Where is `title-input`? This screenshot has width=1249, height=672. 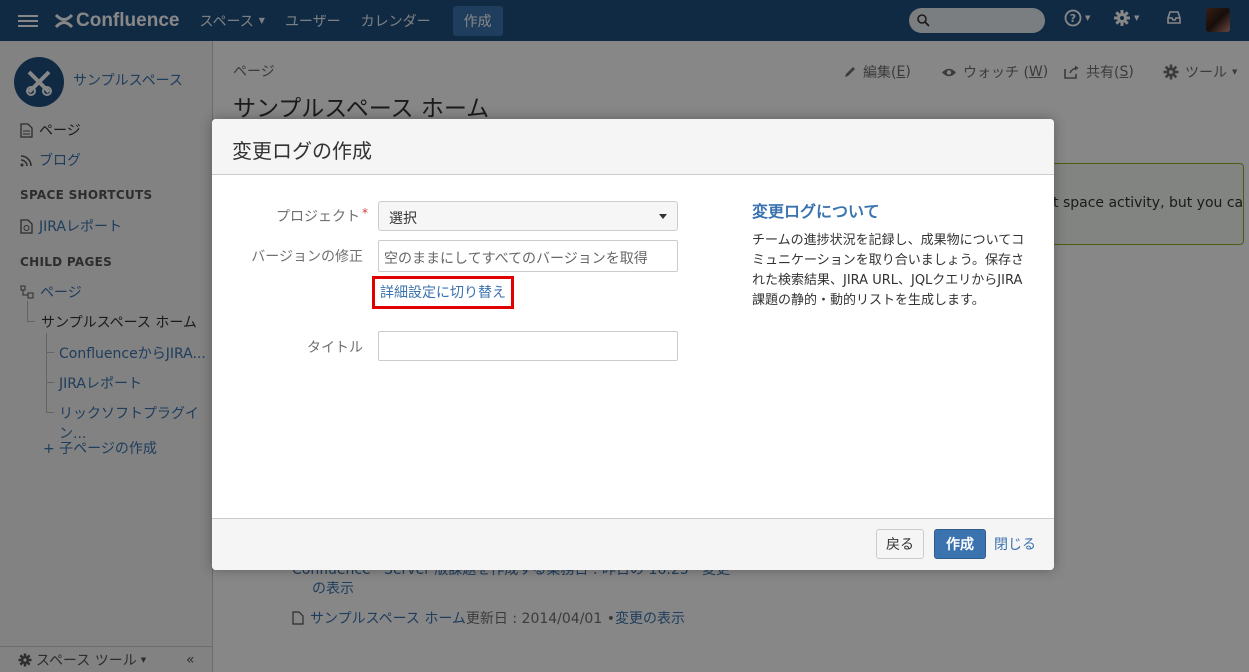
title-input is located at coordinates (528, 346).